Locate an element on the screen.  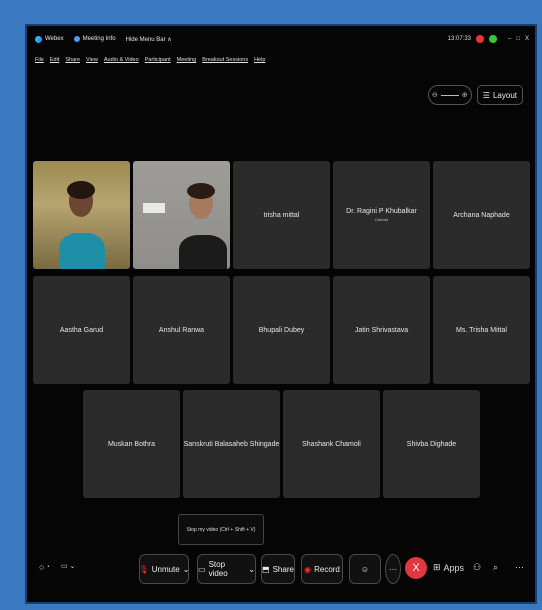
layout-button: ☰ Layout is located at coordinates (499, 95).